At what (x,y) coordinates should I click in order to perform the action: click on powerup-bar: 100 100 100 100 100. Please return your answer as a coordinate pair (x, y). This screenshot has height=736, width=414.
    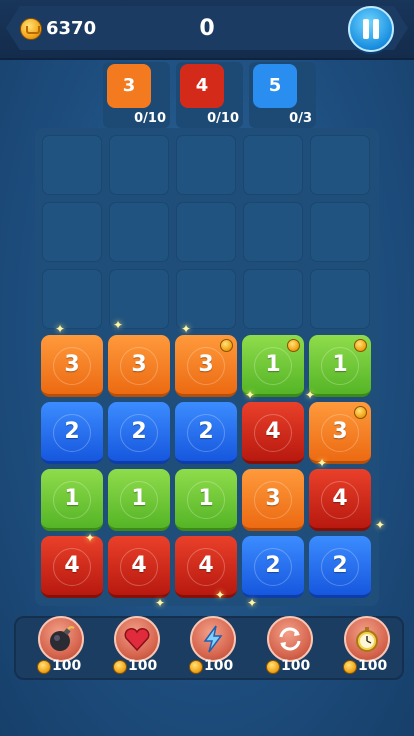
    Looking at the image, I should click on (209, 648).